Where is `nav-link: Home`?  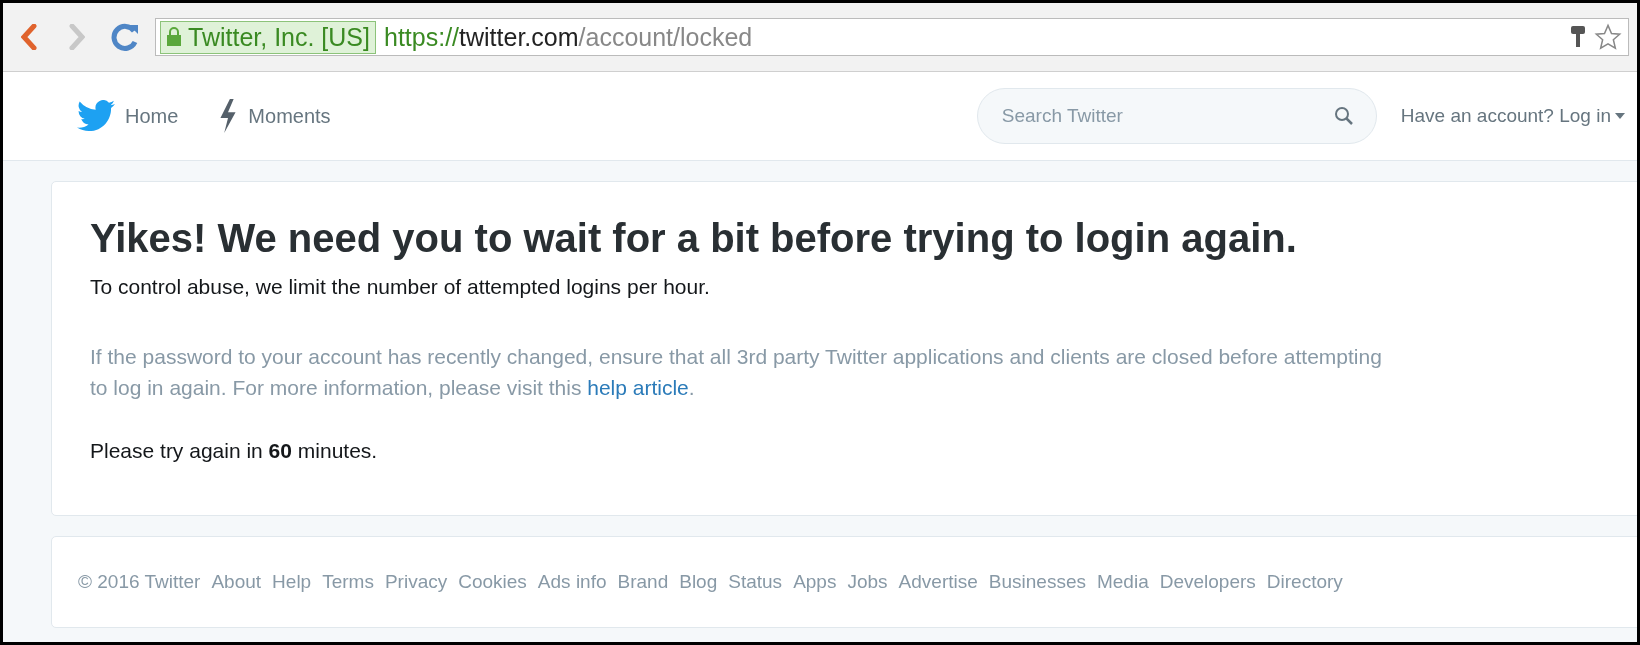
nav-link: Home is located at coordinates (128, 116).